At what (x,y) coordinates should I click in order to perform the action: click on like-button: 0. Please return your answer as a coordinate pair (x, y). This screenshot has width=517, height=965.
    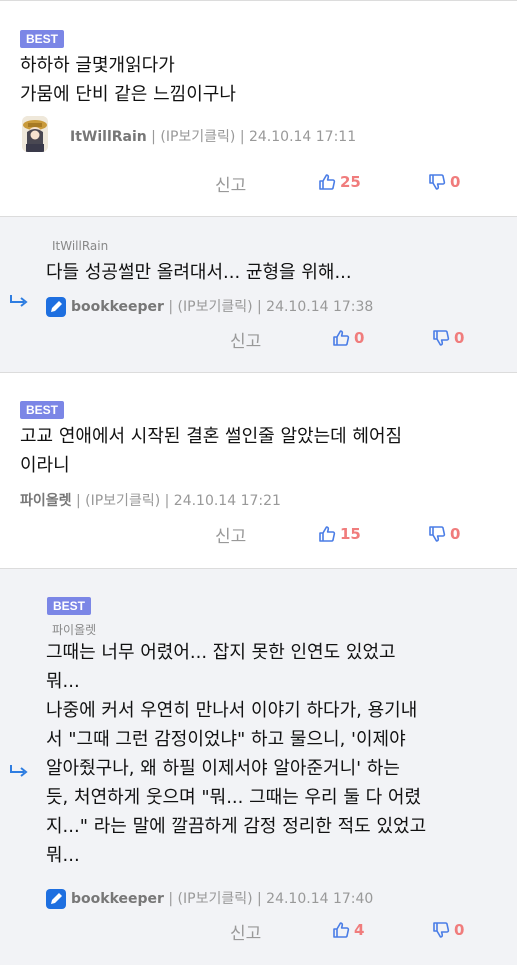
    Looking at the image, I should click on (348, 338).